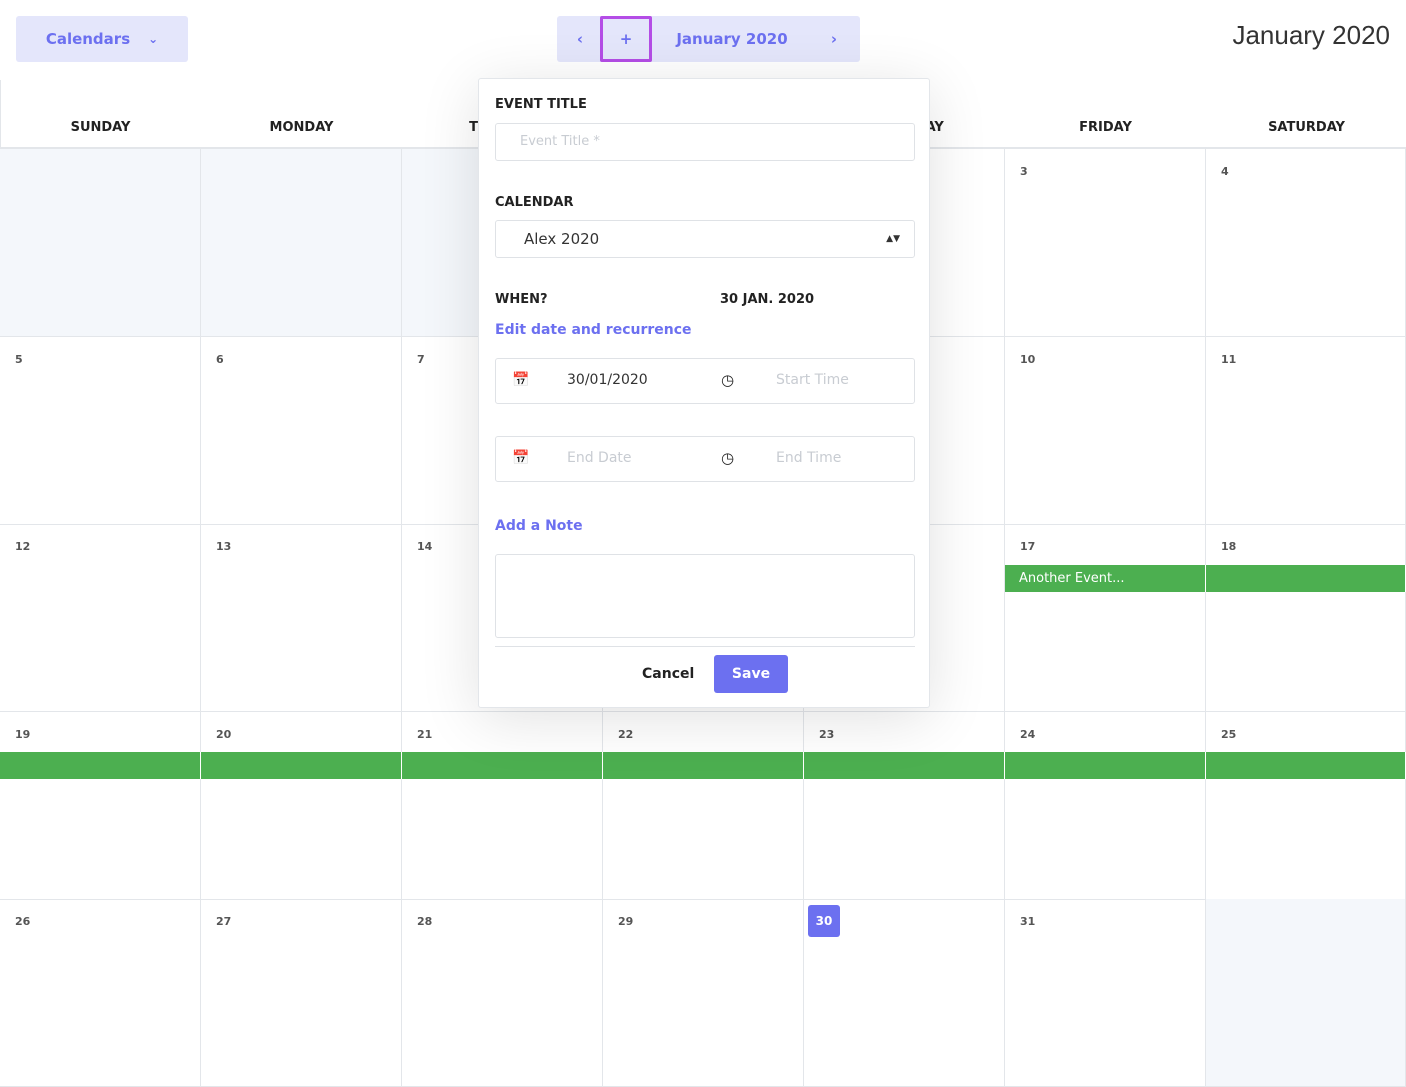 The height and width of the screenshot is (1087, 1406). Describe the element at coordinates (1105, 805) in the screenshot. I see `day-cell: 24` at that location.